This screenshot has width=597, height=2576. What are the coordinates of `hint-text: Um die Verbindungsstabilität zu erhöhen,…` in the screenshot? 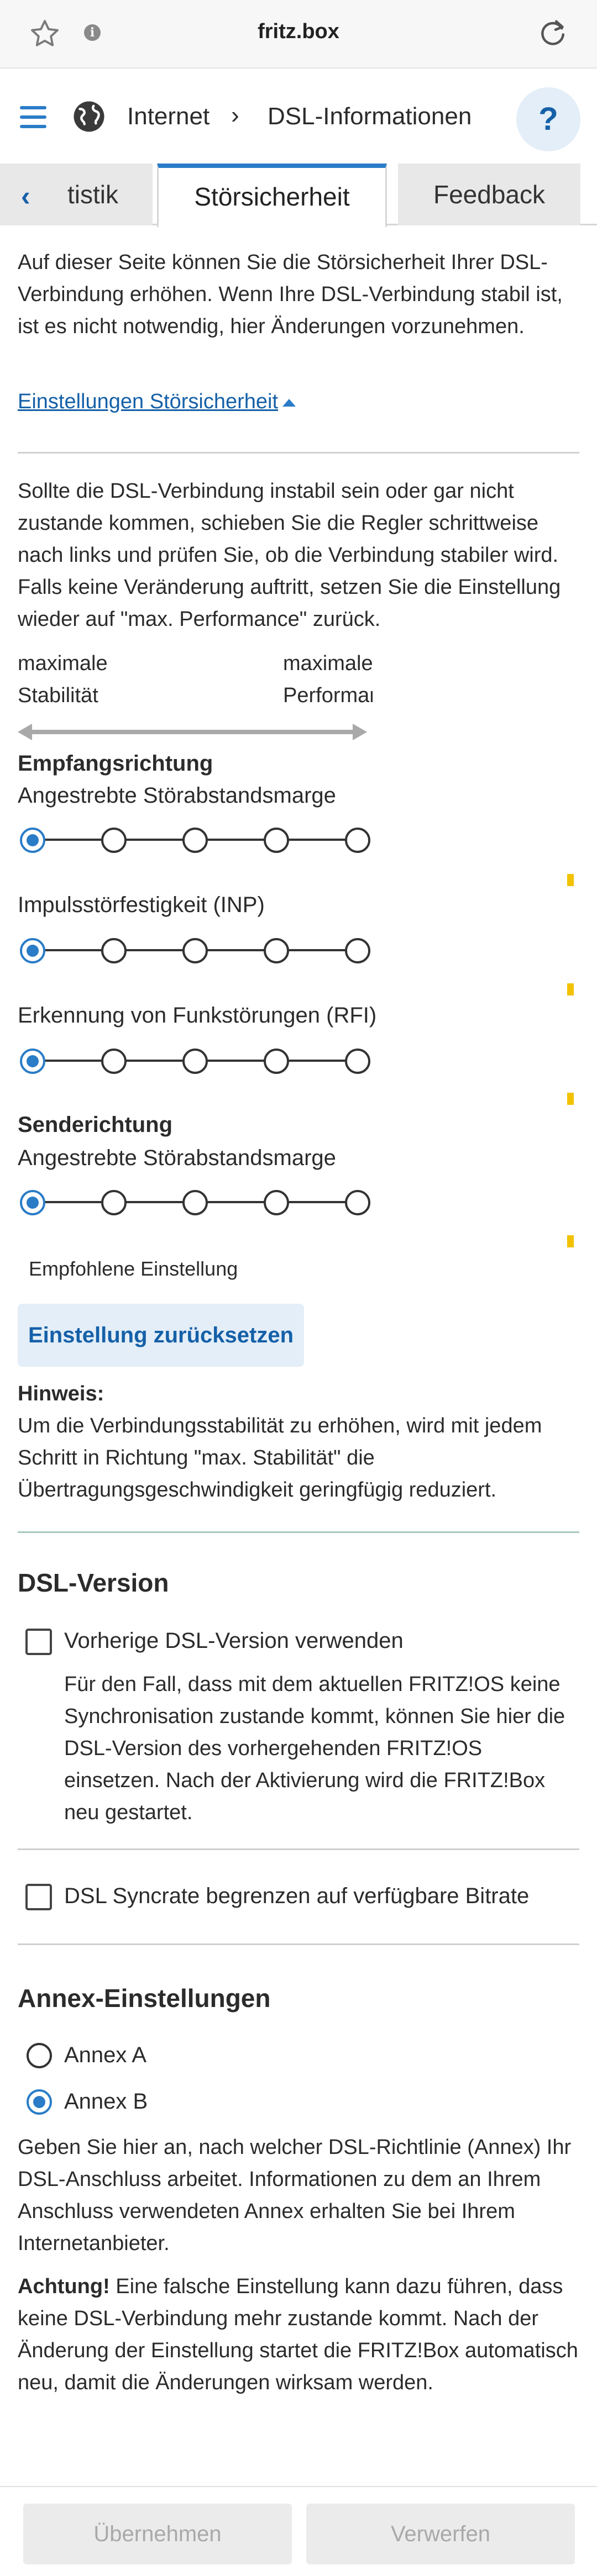 It's located at (280, 1458).